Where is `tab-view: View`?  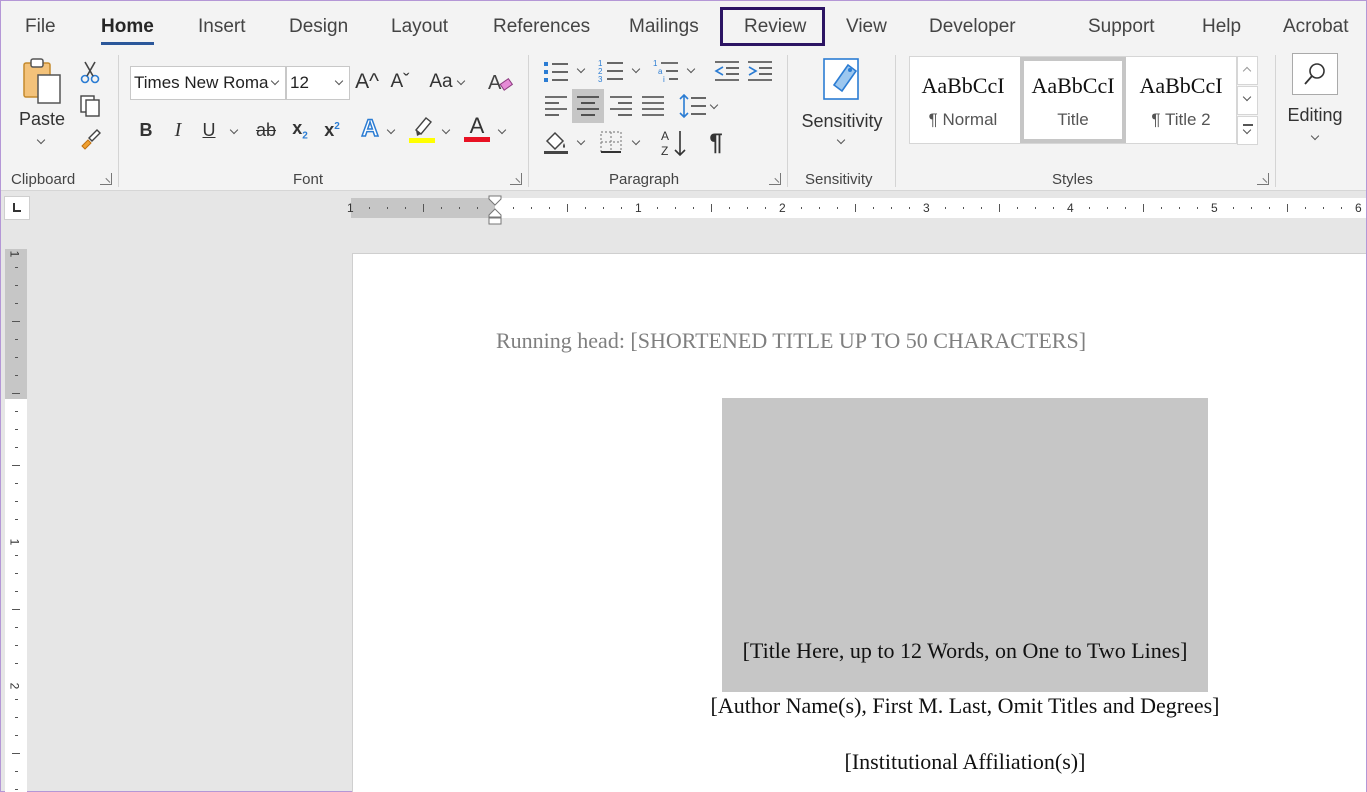 tab-view: View is located at coordinates (866, 27).